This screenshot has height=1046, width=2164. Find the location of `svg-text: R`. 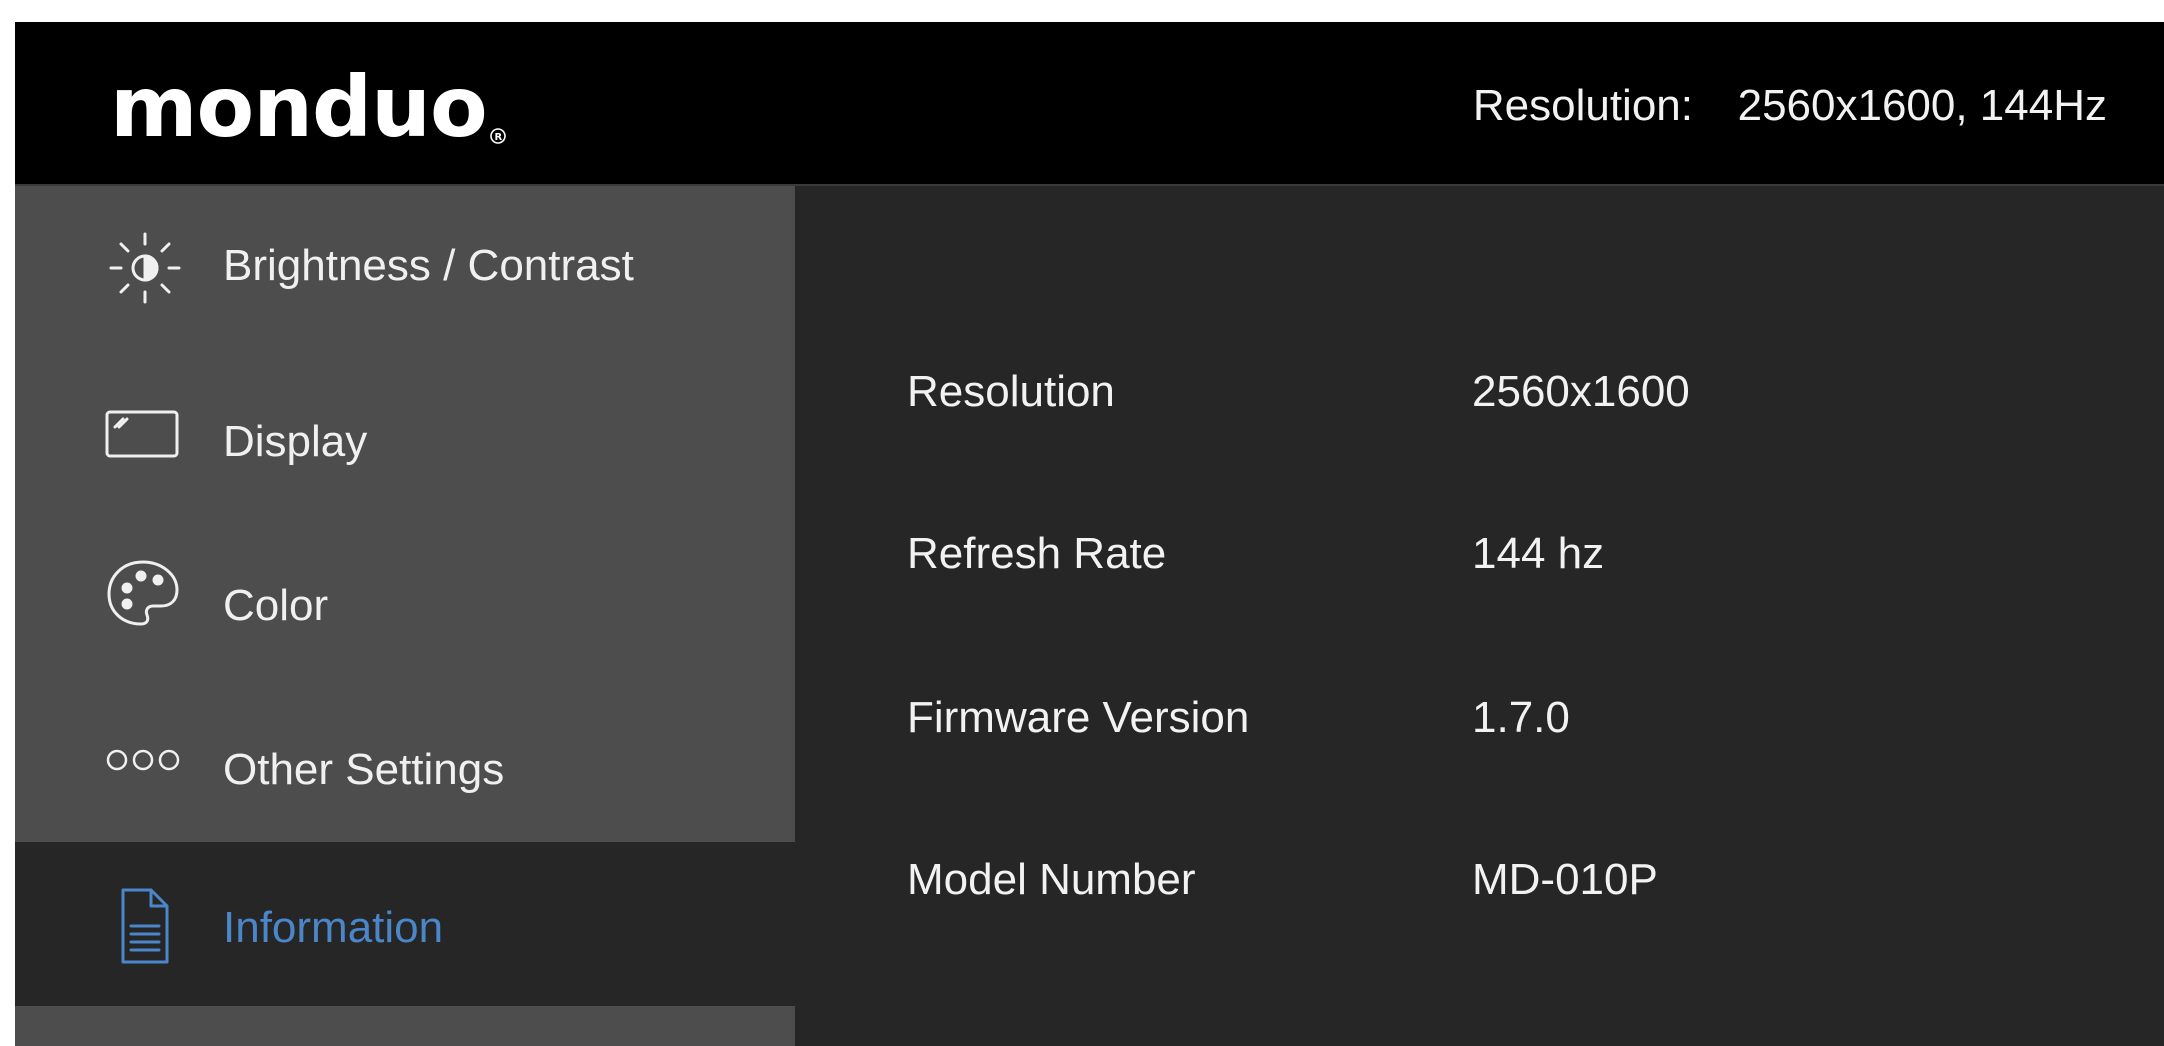

svg-text: R is located at coordinates (499, 137).